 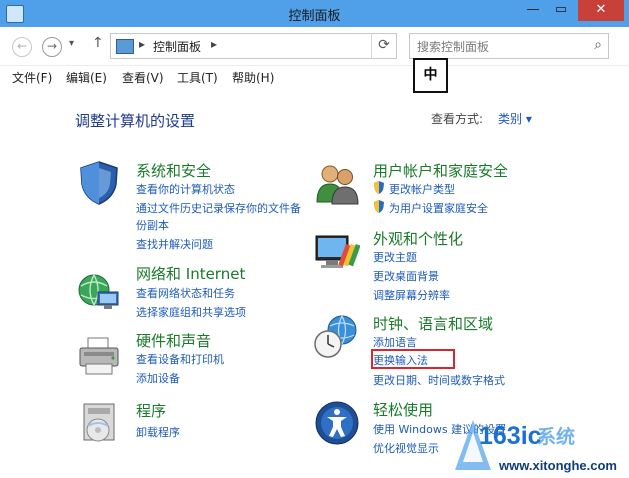 I want to click on breadcrumb-control-panel: 控制面板, so click(x=177, y=46).